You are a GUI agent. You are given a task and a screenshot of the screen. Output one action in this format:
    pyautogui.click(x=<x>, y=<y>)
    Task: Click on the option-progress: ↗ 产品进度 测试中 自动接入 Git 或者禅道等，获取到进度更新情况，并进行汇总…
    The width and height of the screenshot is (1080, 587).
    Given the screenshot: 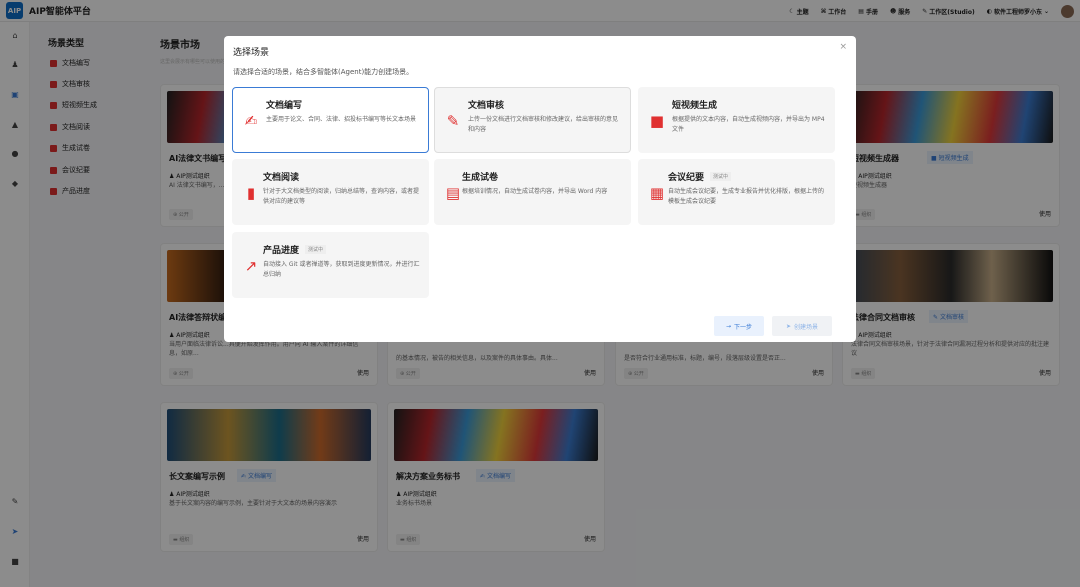 What is the action you would take?
    pyautogui.click(x=330, y=265)
    